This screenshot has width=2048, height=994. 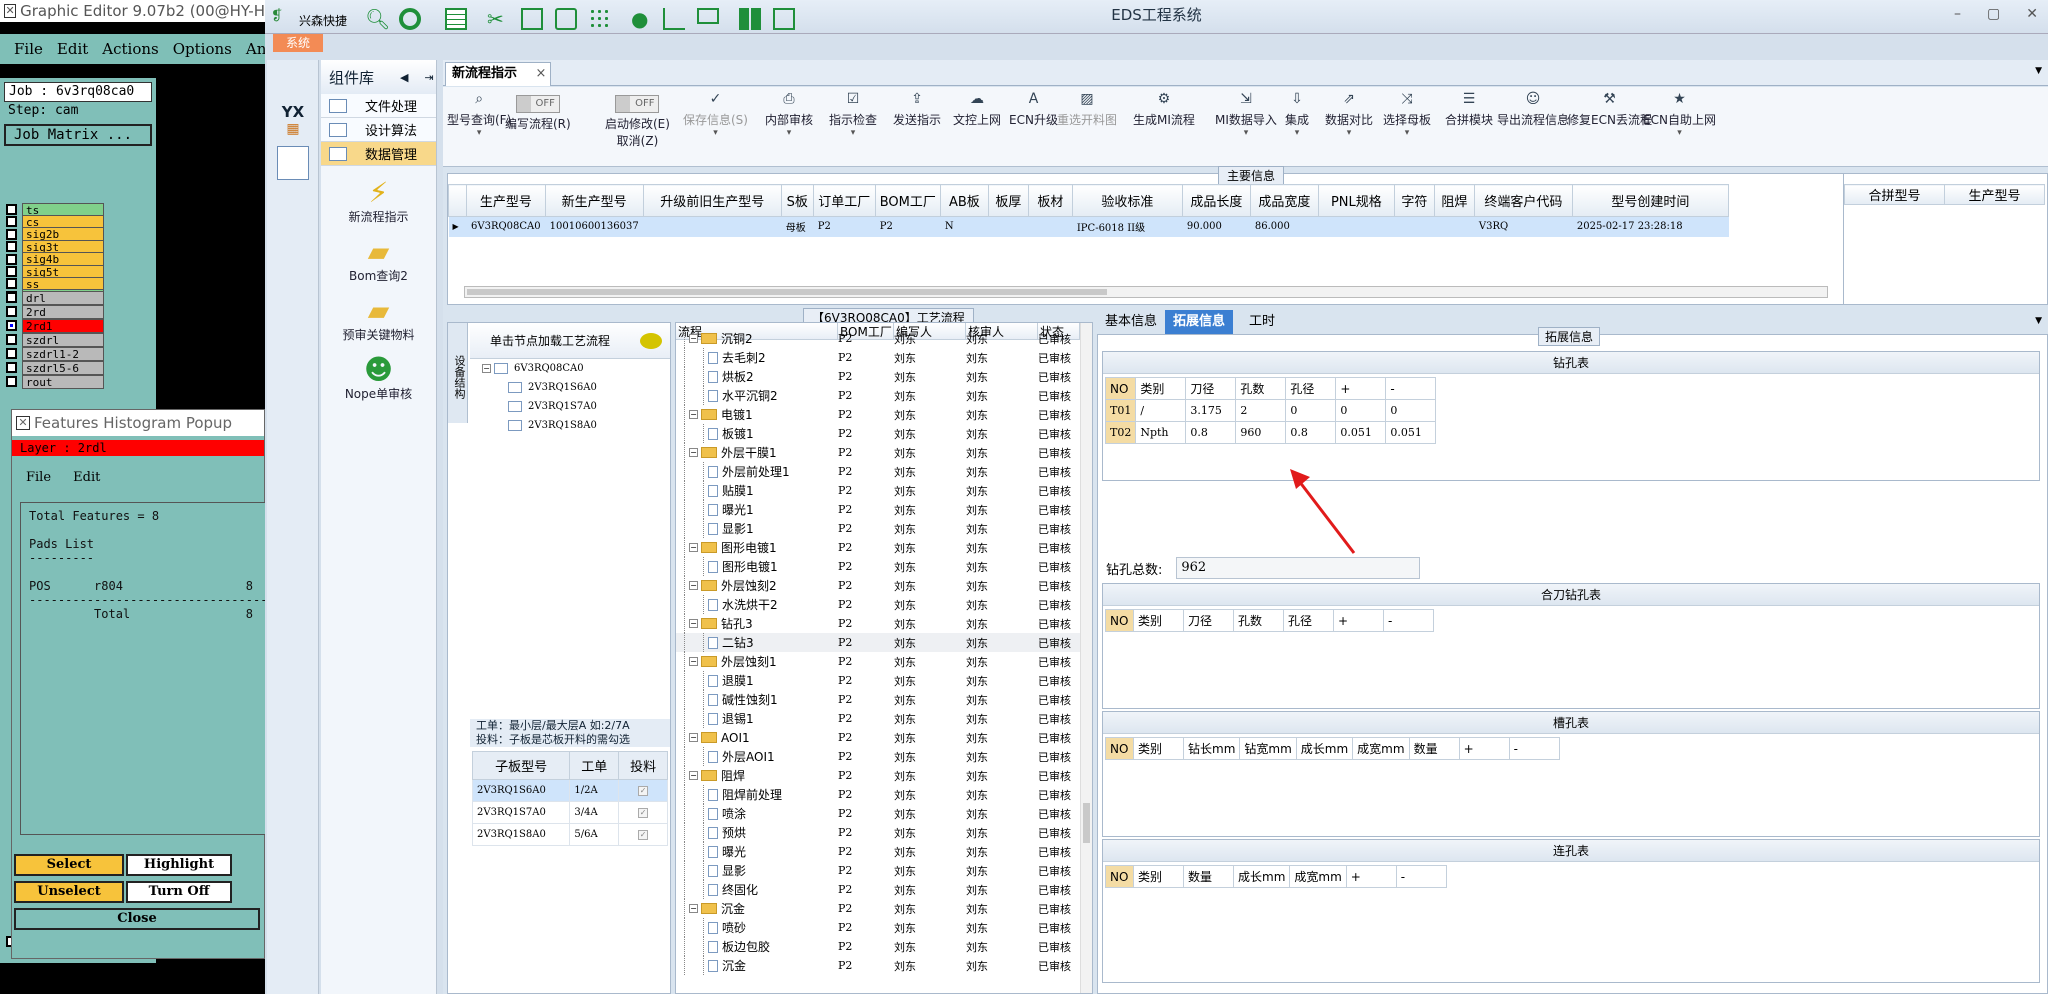 I want to click on process-row: 沉金 P2 刘东 刘东 已审核, so click(x=878, y=965).